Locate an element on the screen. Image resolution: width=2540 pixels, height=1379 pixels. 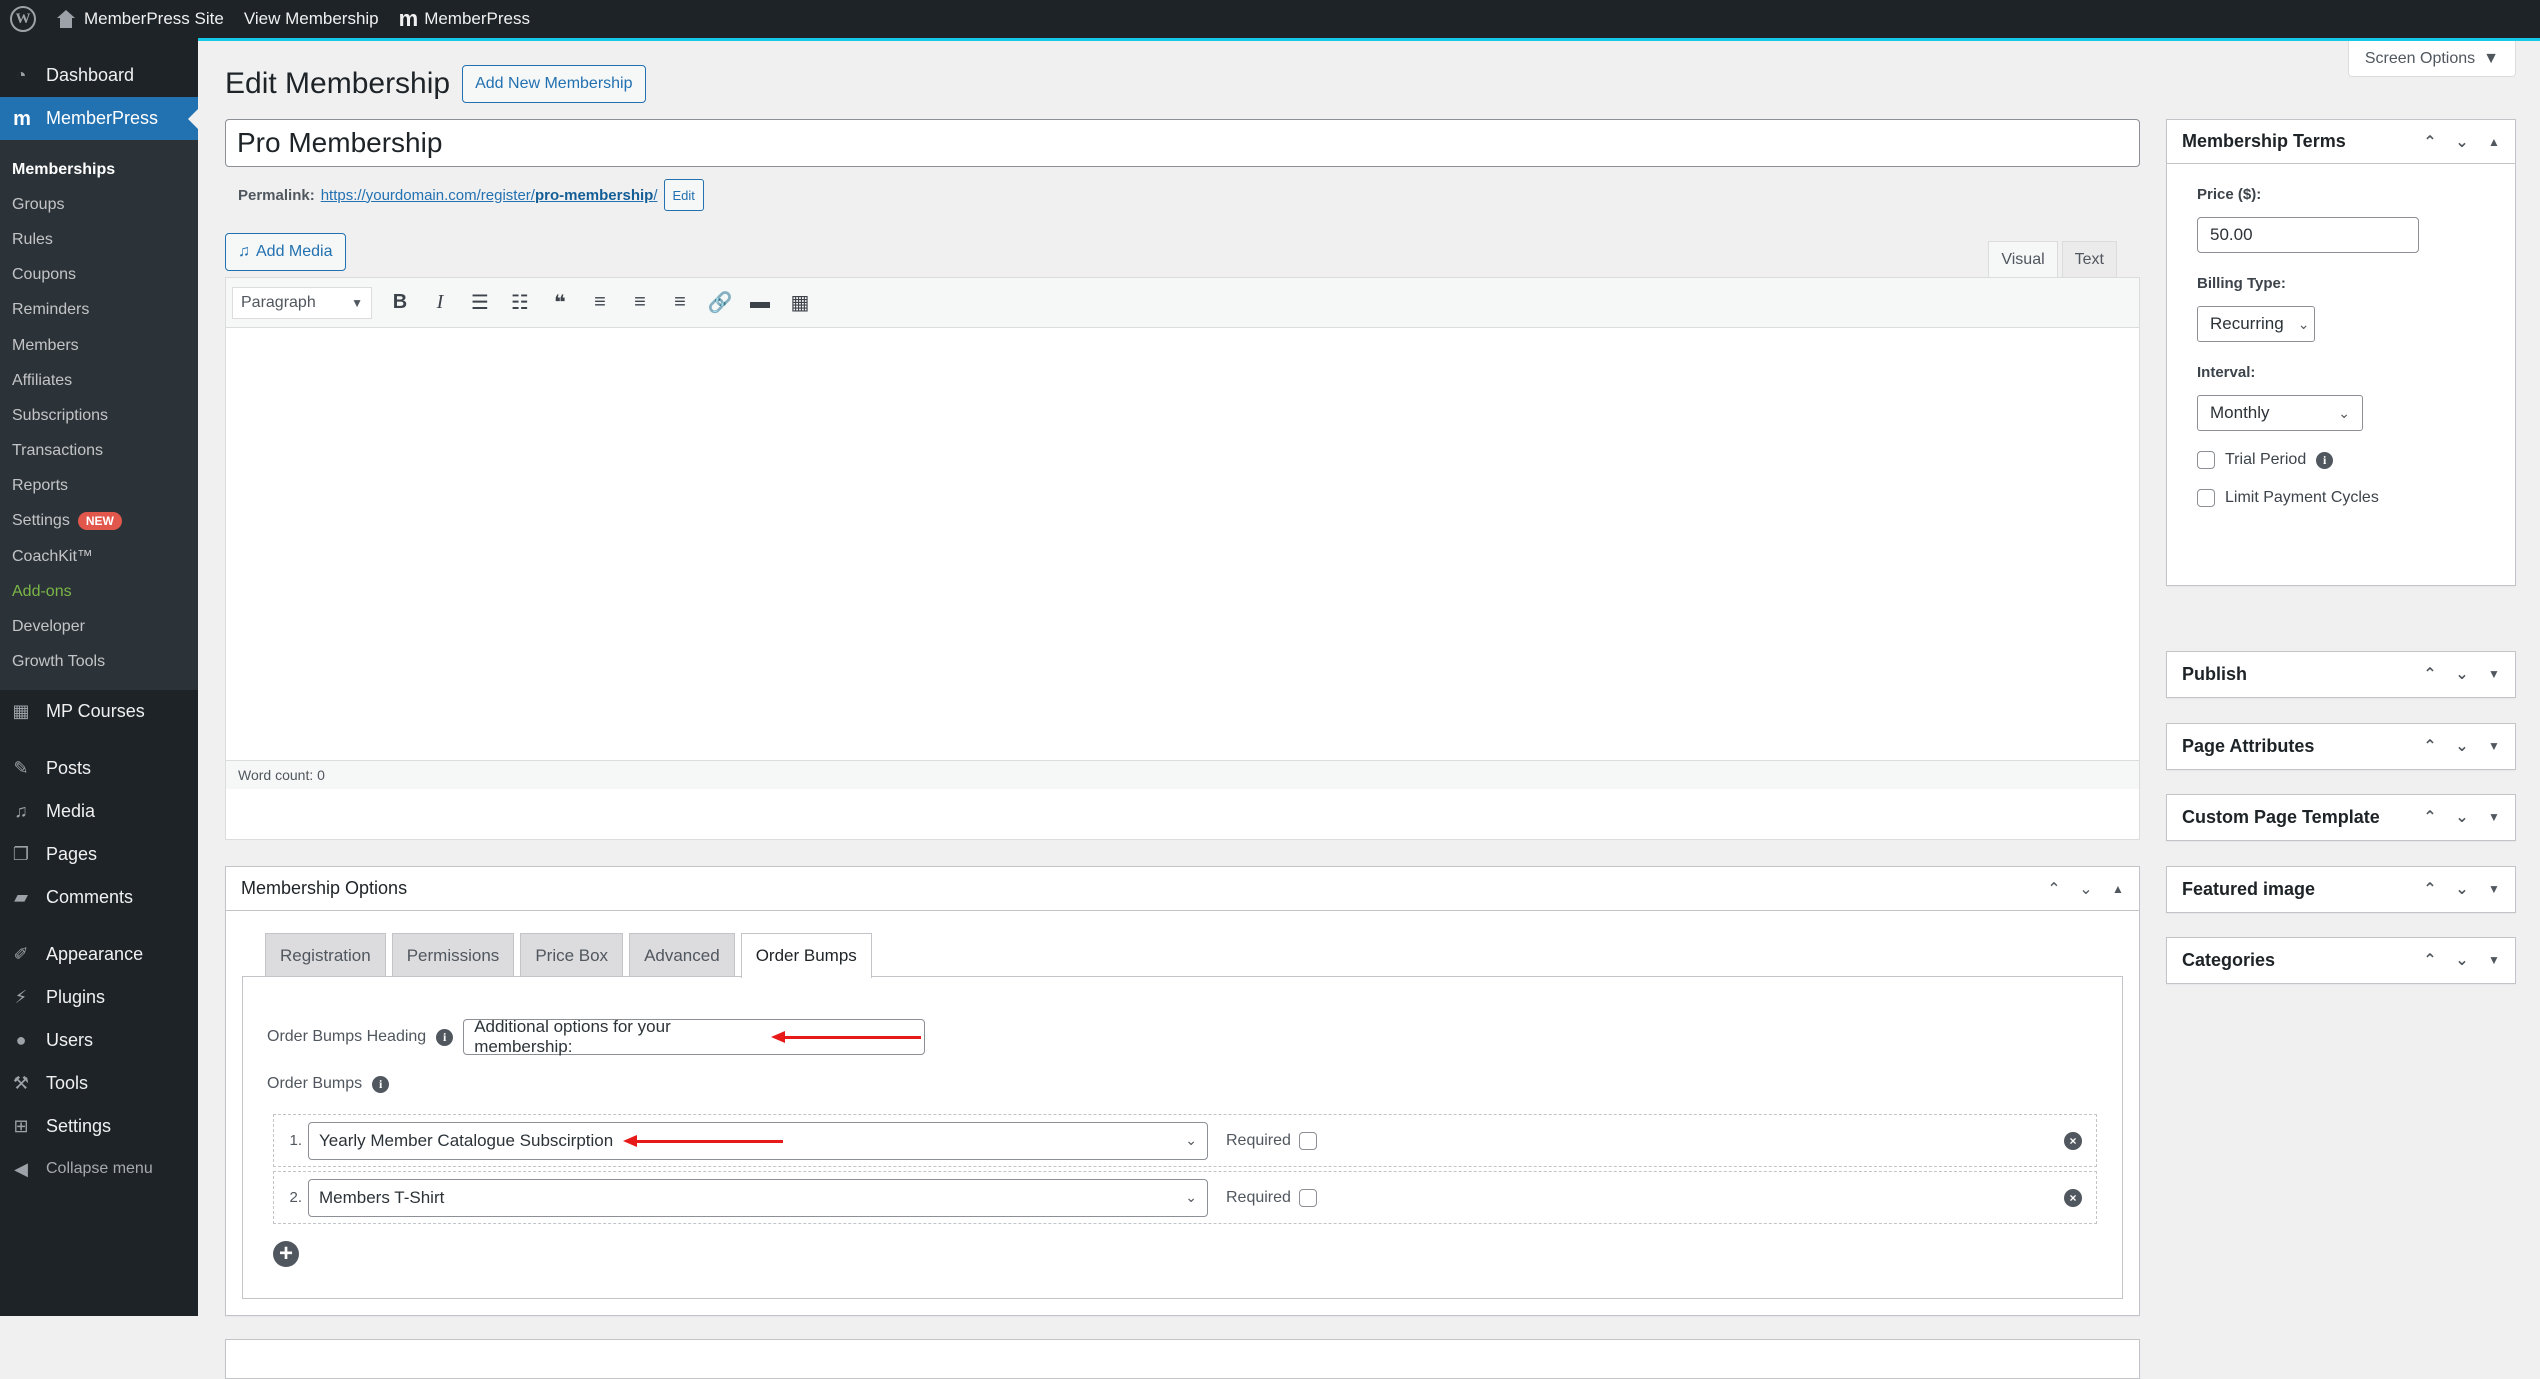
submenu-rules: Rules is located at coordinates (99, 239).